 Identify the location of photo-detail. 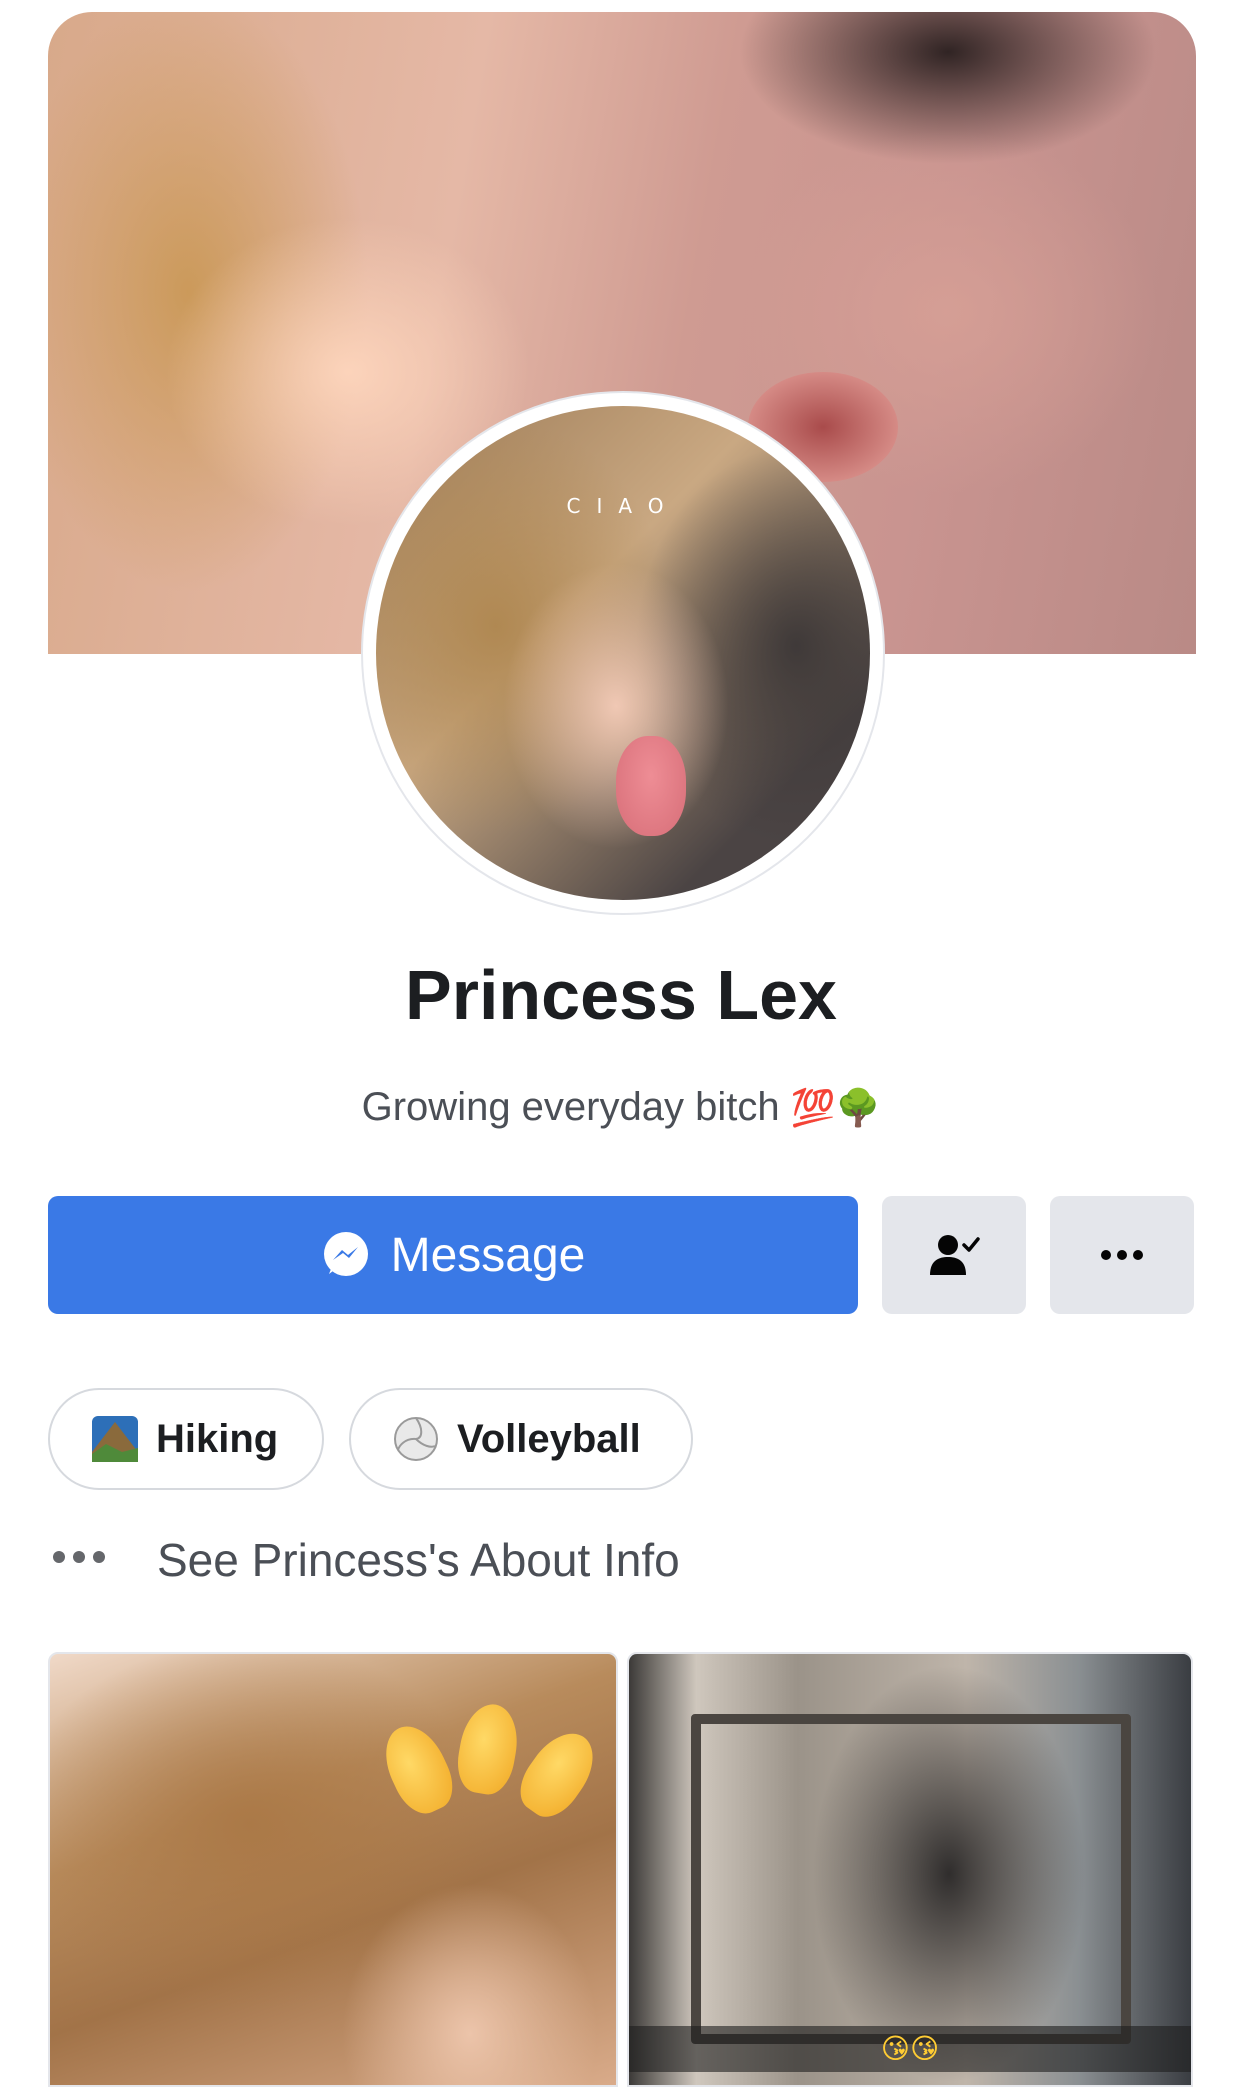
(911, 1879).